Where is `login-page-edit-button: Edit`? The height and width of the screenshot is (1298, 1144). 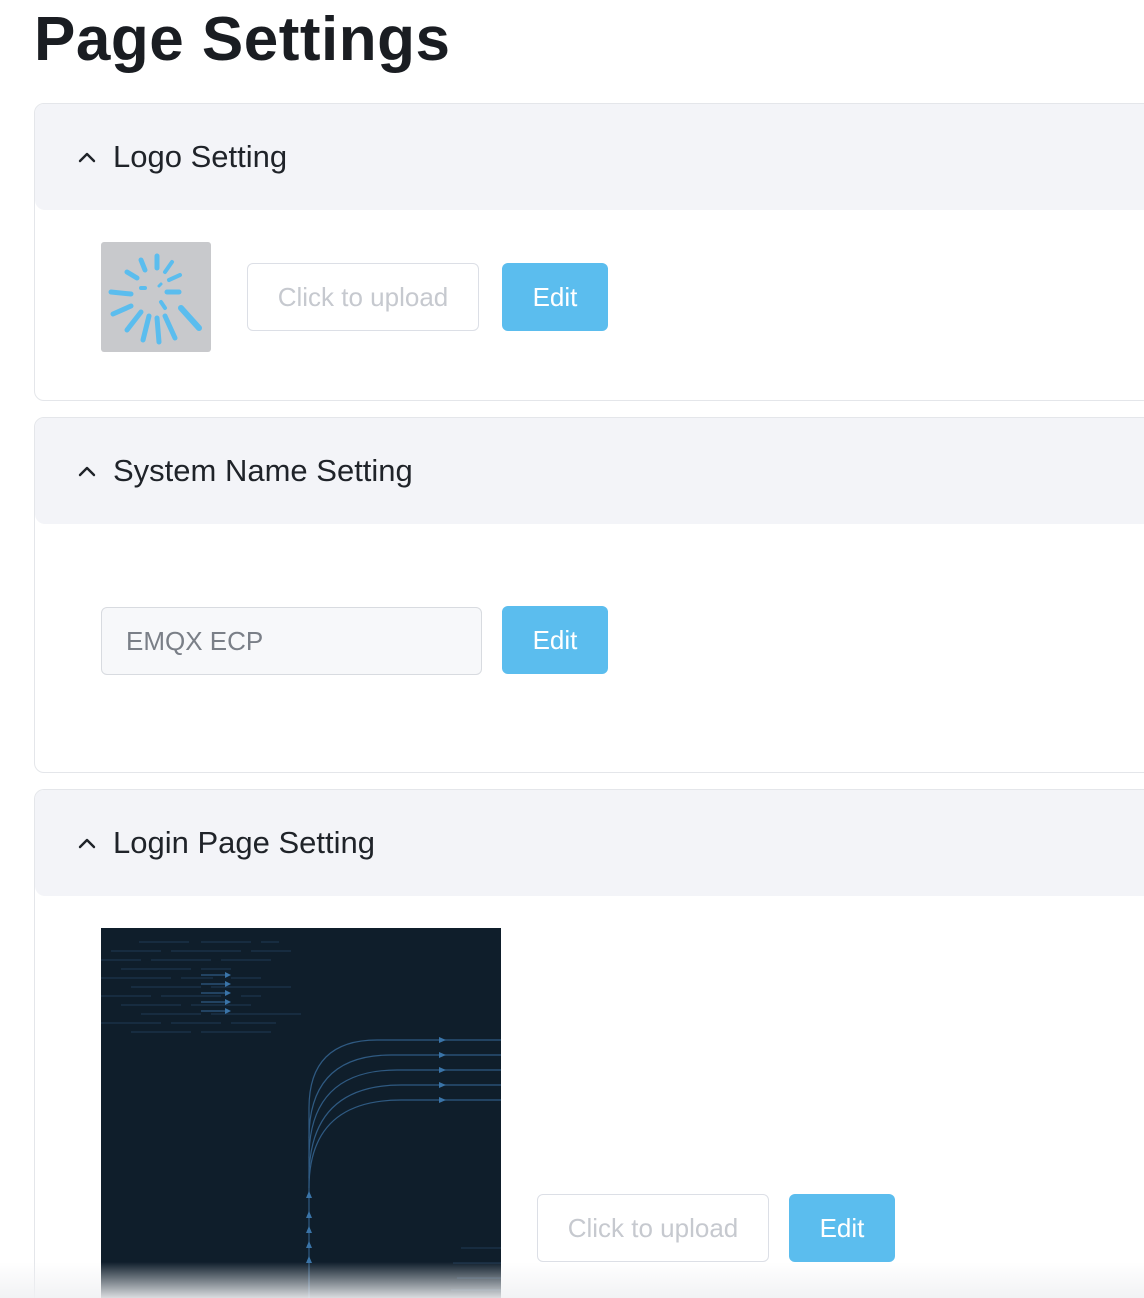
login-page-edit-button: Edit is located at coordinates (842, 1228).